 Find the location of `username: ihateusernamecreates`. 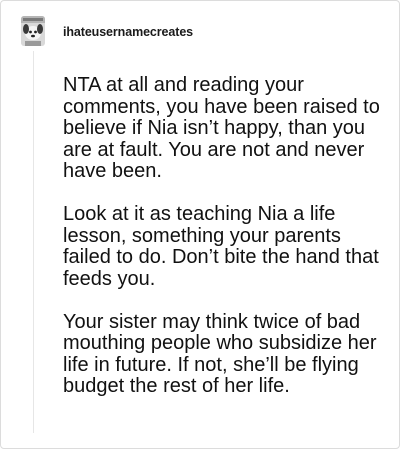

username: ihateusernamecreates is located at coordinates (128, 32).